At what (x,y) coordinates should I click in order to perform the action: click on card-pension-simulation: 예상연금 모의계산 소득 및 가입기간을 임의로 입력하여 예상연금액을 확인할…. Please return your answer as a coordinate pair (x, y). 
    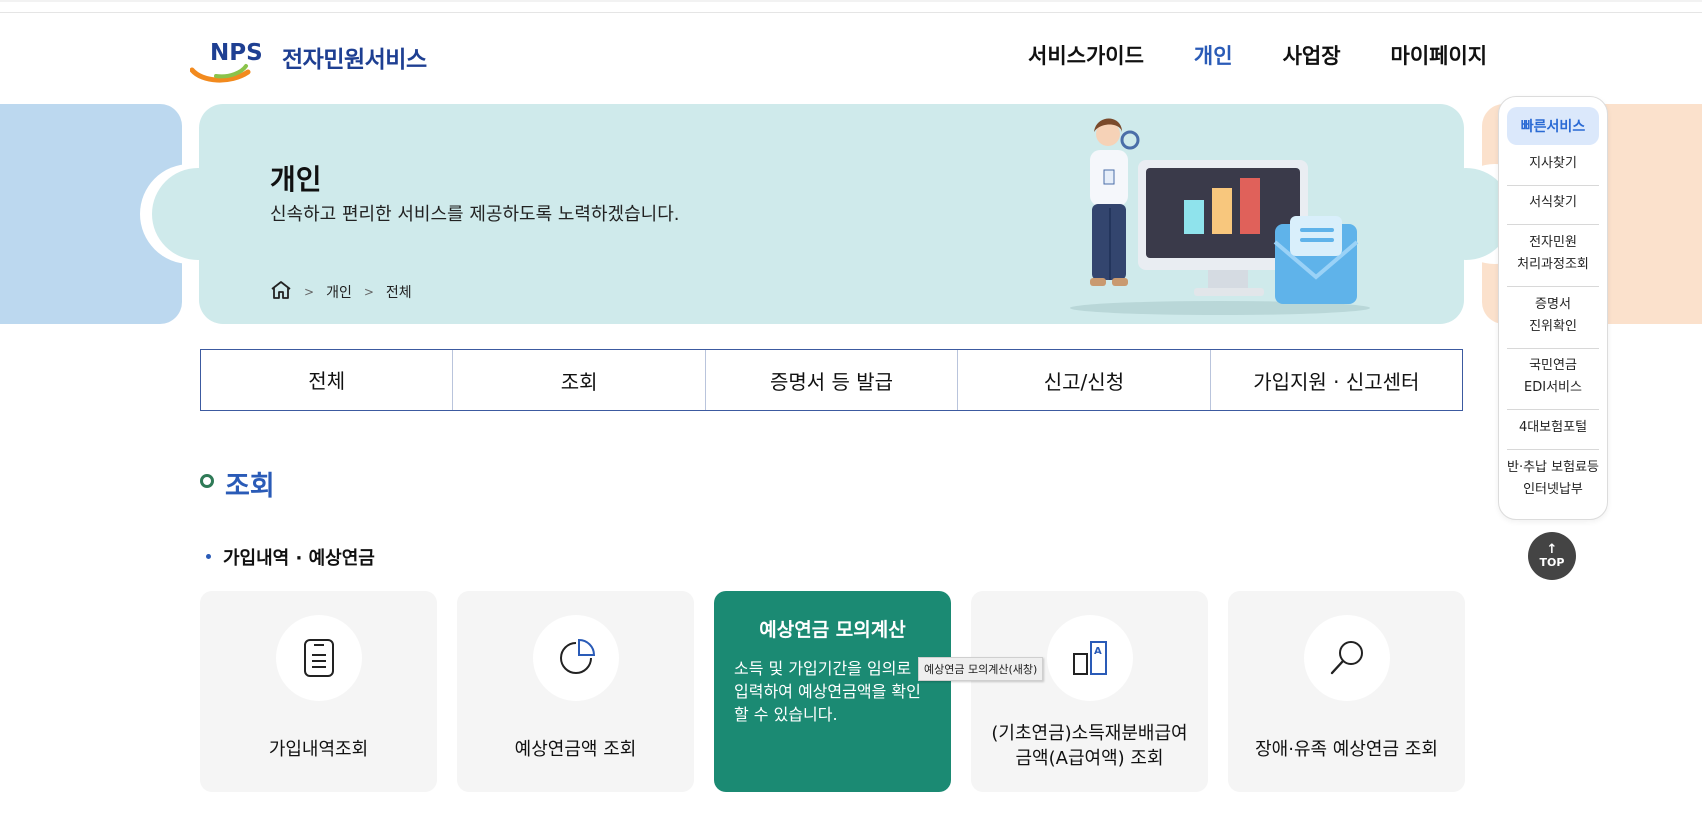
    Looking at the image, I should click on (832, 691).